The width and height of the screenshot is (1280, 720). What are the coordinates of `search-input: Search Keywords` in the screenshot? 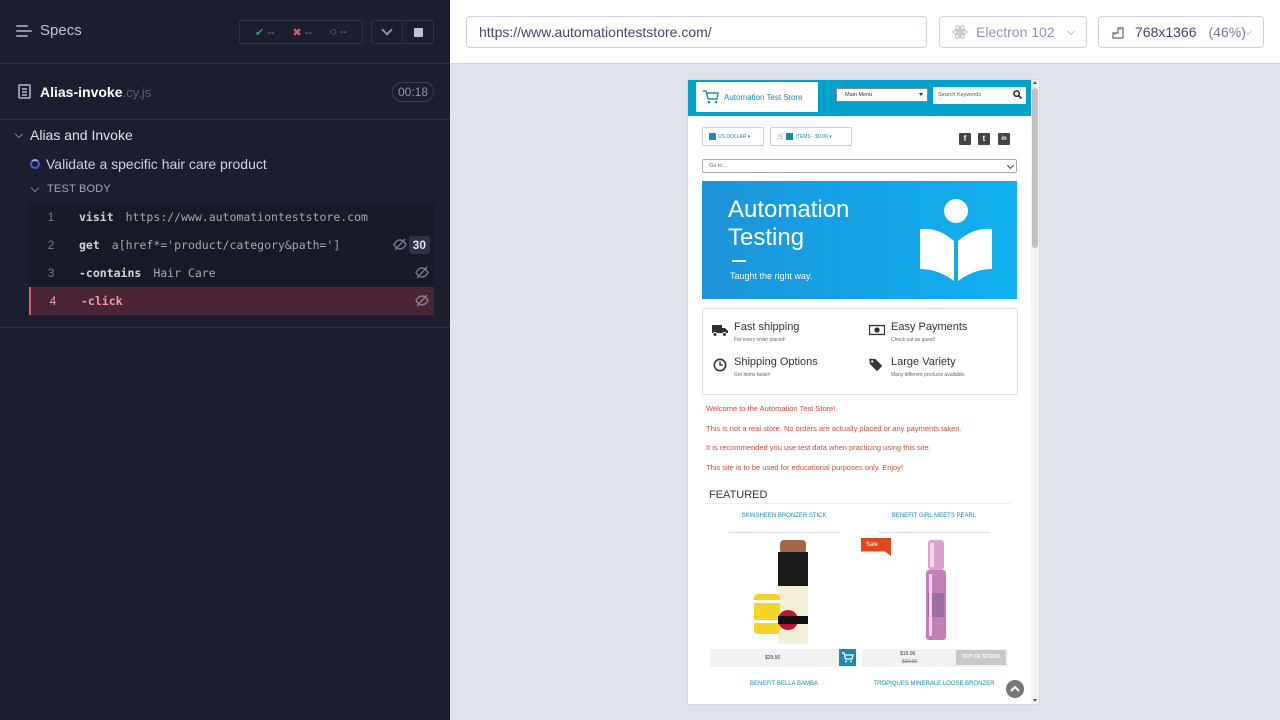 It's located at (979, 95).